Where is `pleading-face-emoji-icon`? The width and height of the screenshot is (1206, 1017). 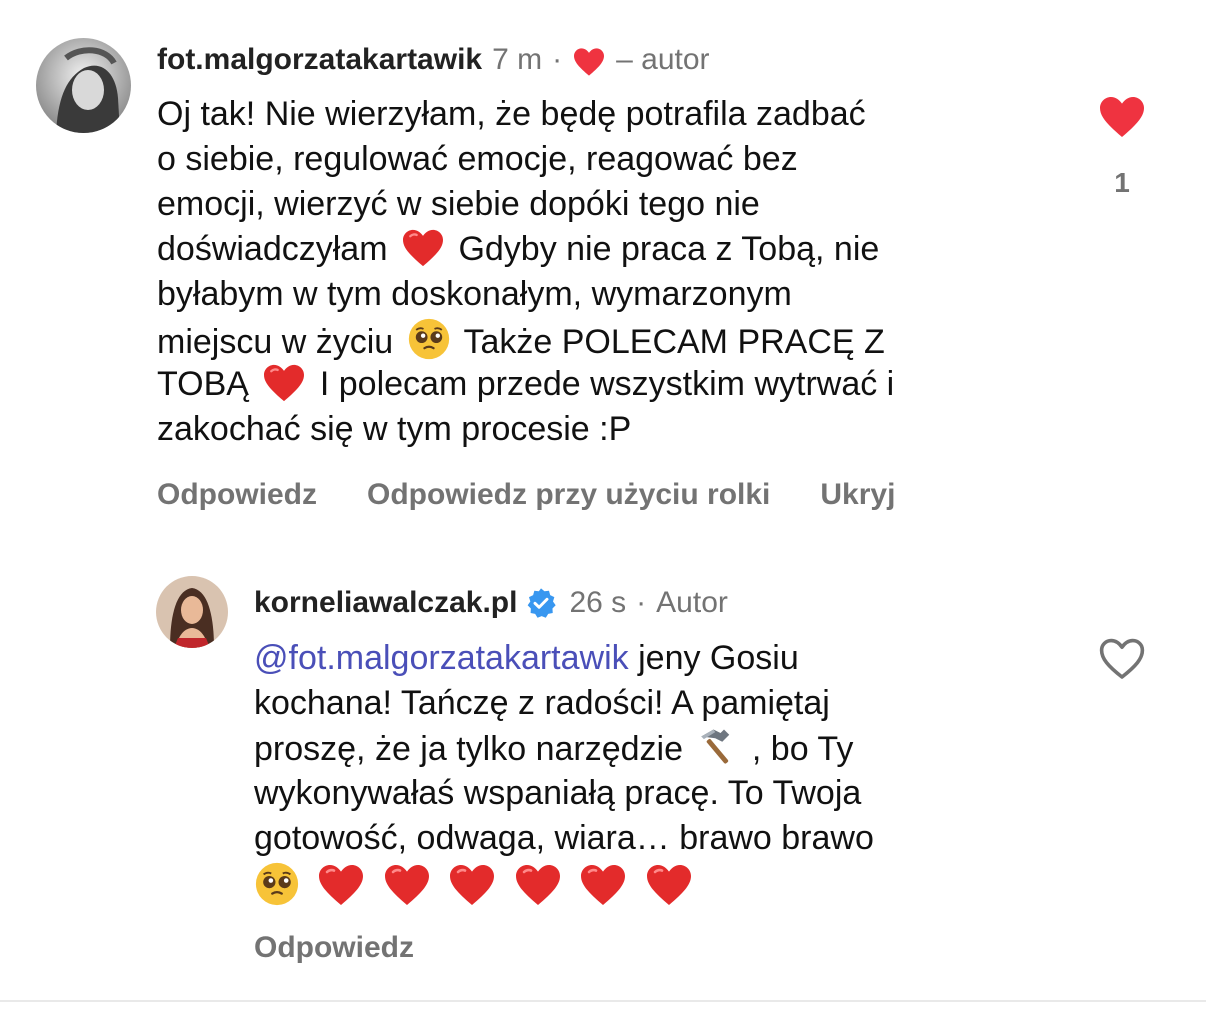 pleading-face-emoji-icon is located at coordinates (277, 890).